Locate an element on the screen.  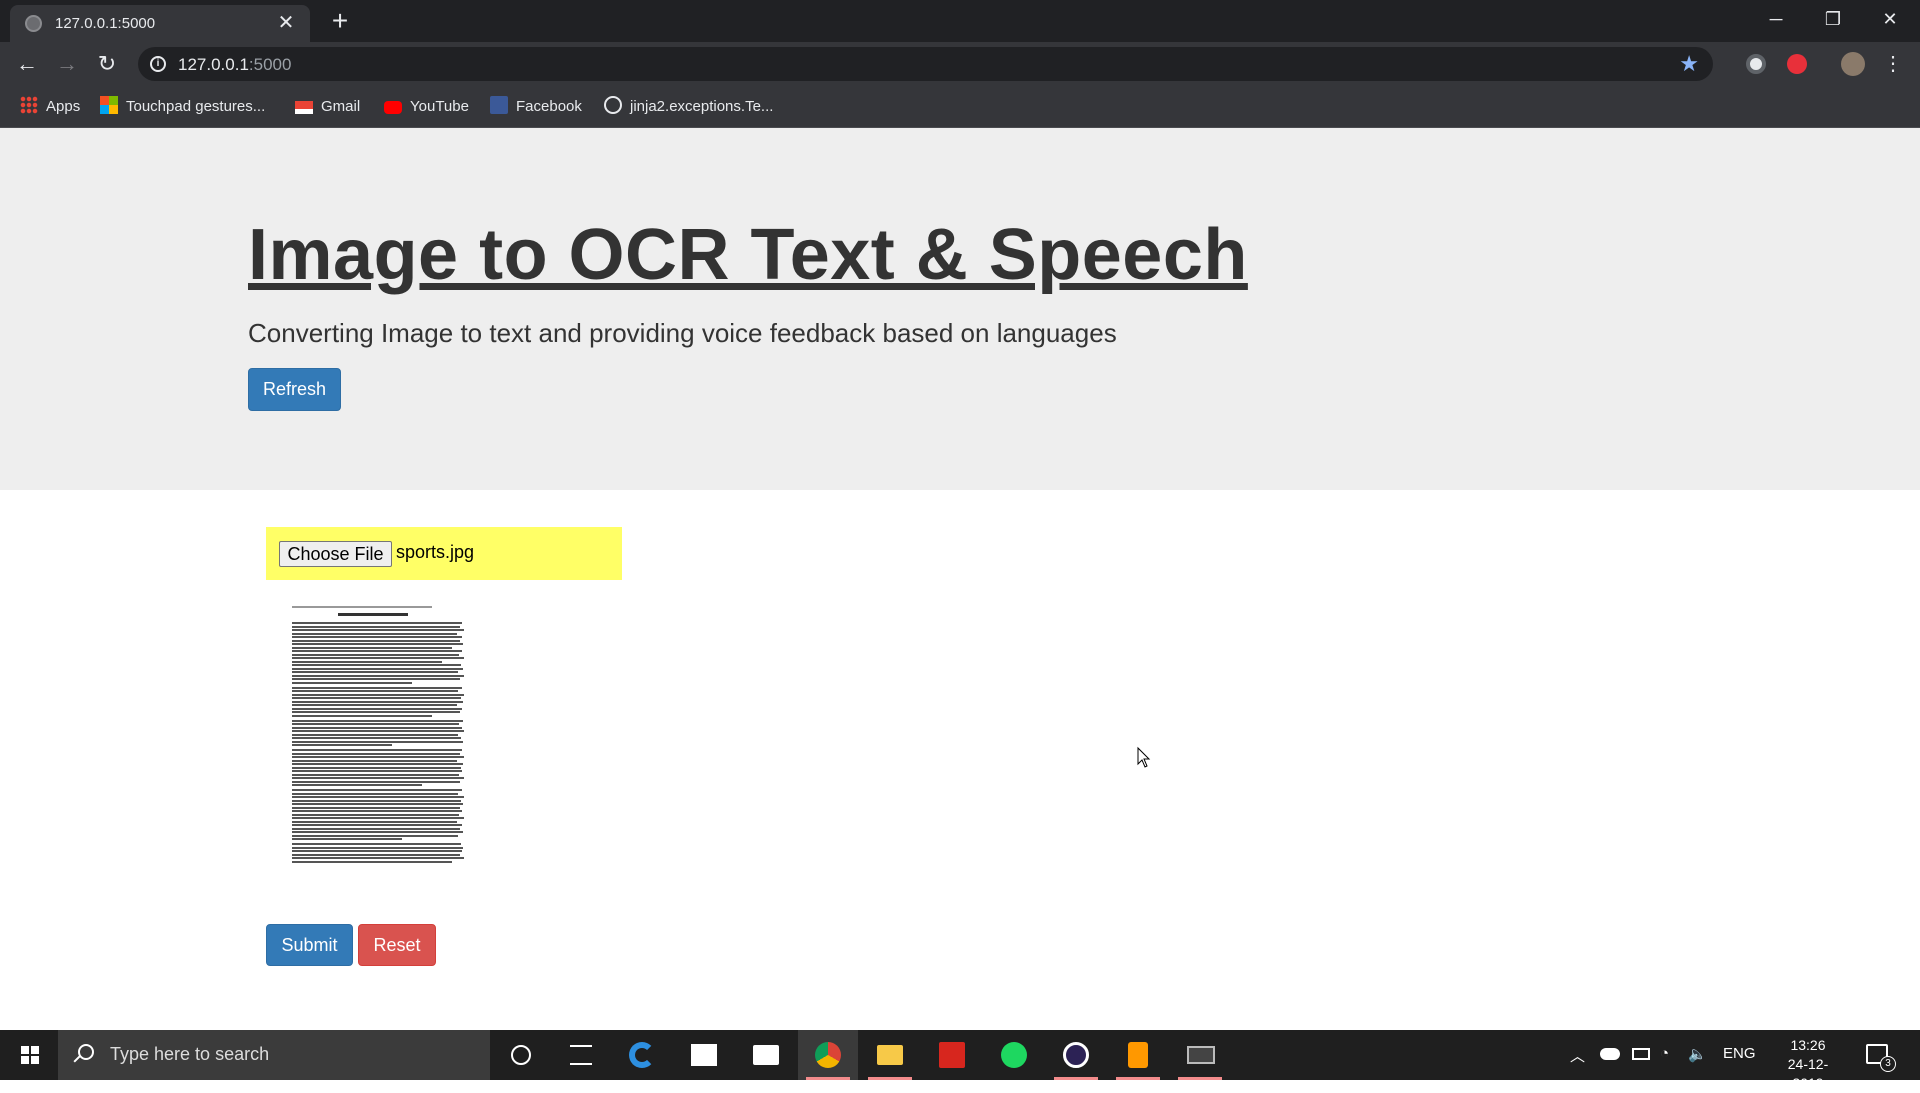
page-title: Image to OCR Text & Speech is located at coordinates (748, 255).